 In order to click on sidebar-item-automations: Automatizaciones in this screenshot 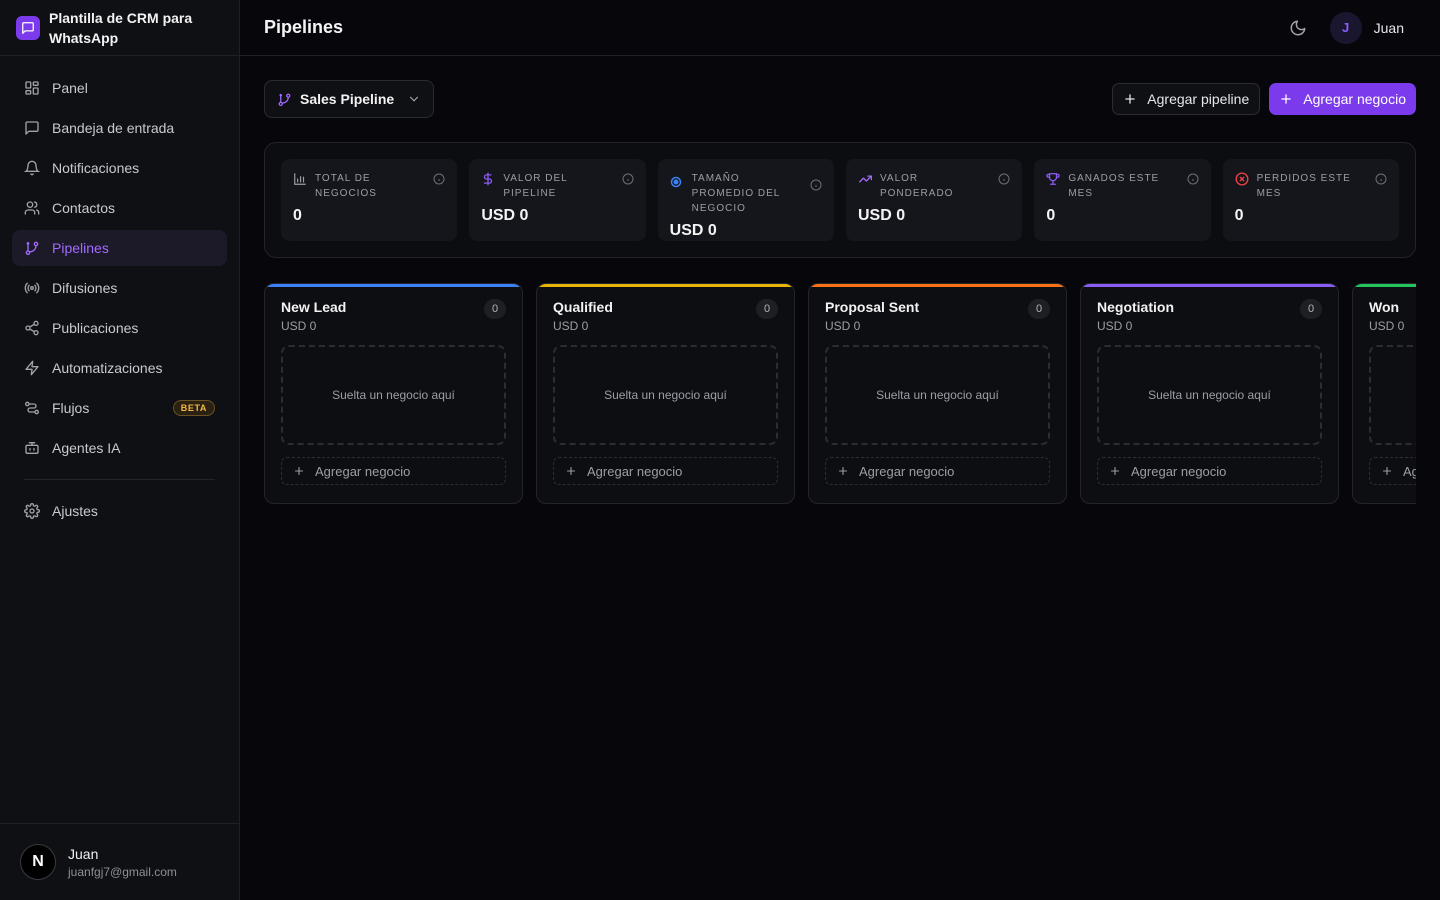, I will do `click(119, 368)`.